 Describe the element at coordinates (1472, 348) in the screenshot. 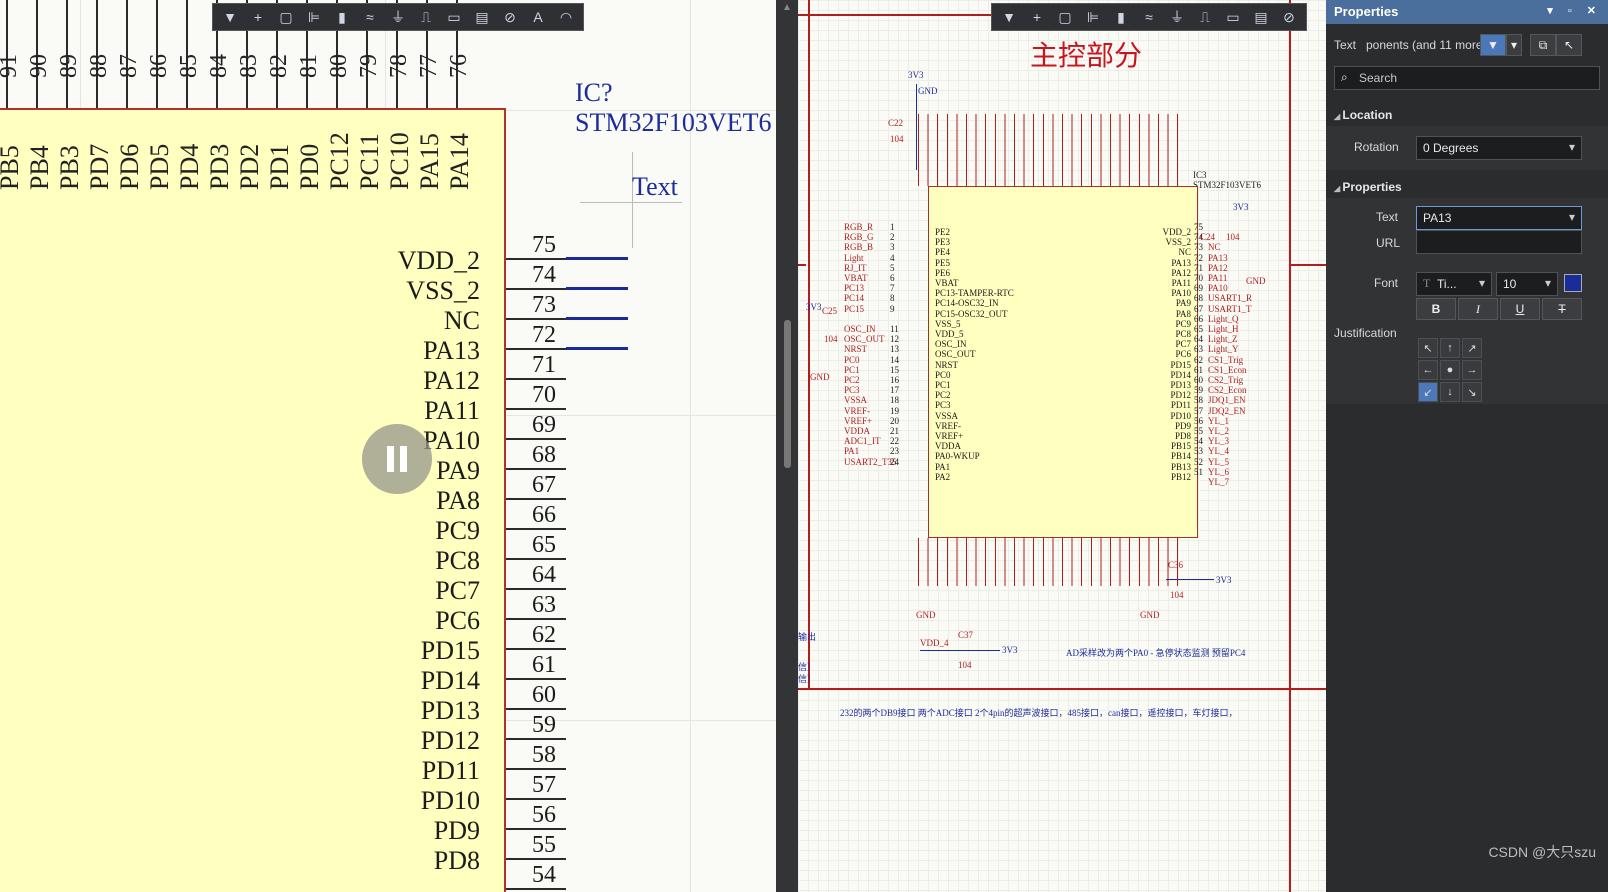

I see `justify-top-right: ↗` at that location.